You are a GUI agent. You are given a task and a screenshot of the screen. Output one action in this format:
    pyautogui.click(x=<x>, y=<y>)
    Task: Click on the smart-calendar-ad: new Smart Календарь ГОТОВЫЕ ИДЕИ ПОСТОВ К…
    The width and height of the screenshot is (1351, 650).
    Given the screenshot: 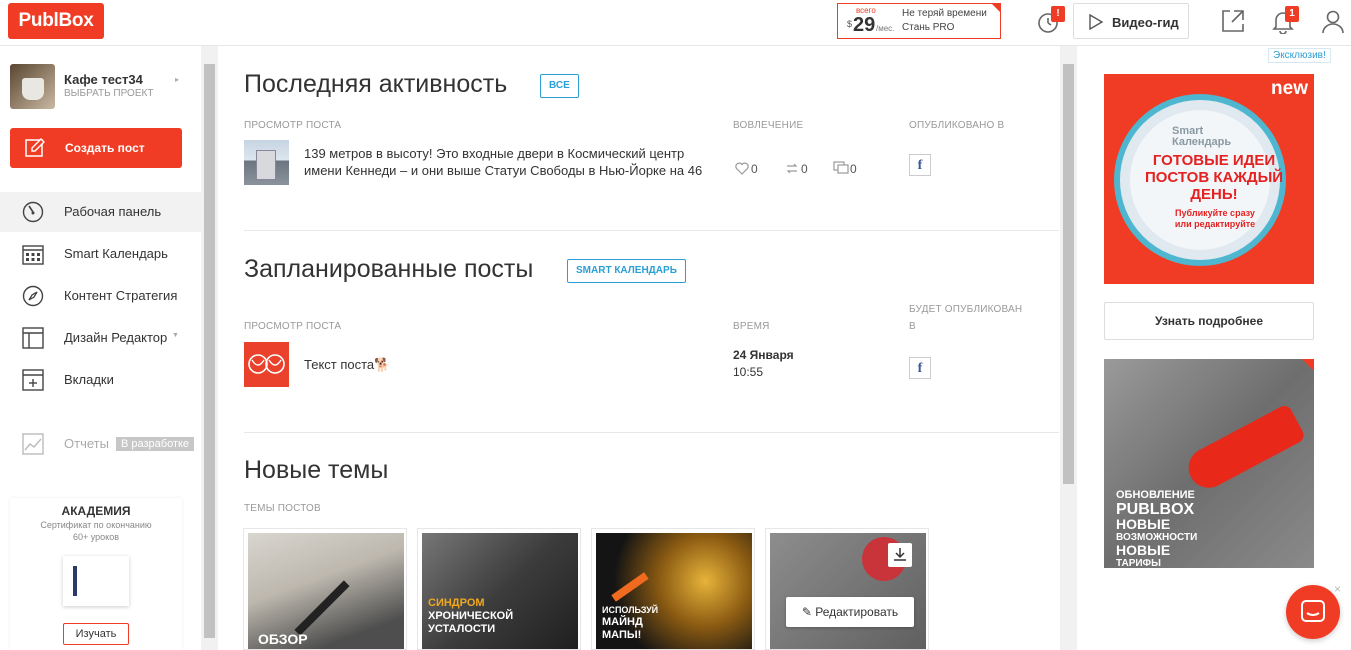 What is the action you would take?
    pyautogui.click(x=1209, y=179)
    